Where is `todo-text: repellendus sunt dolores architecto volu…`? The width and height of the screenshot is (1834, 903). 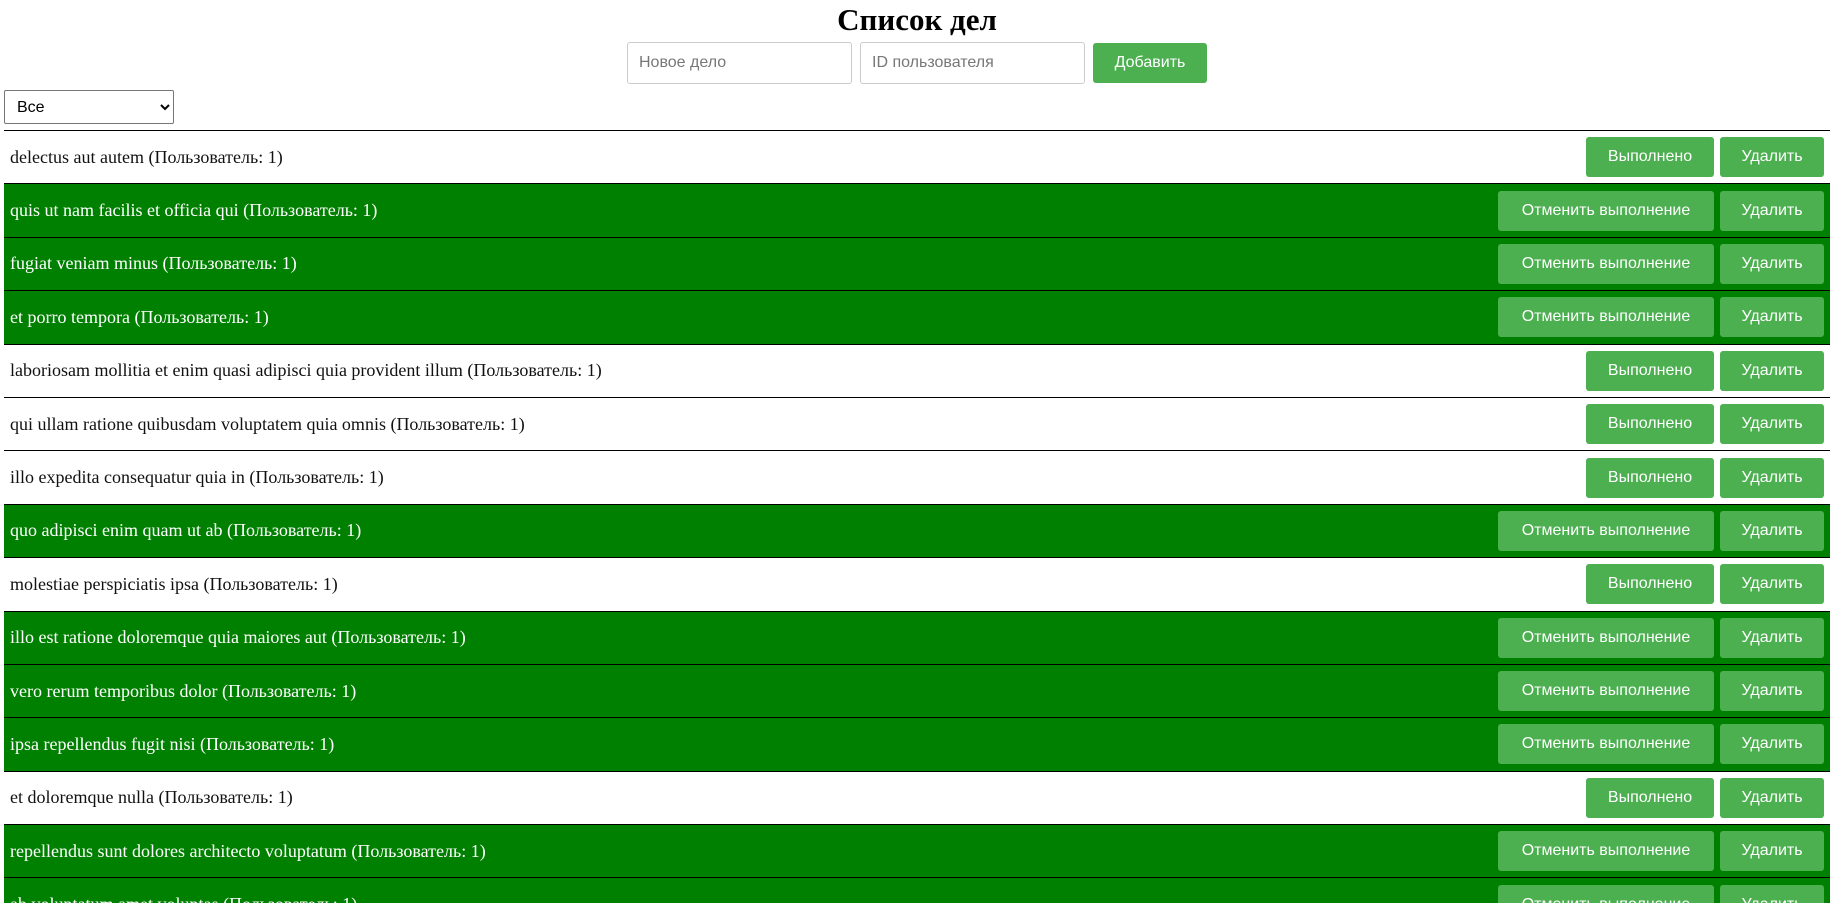 todo-text: repellendus sunt dolores architecto volu… is located at coordinates (248, 850).